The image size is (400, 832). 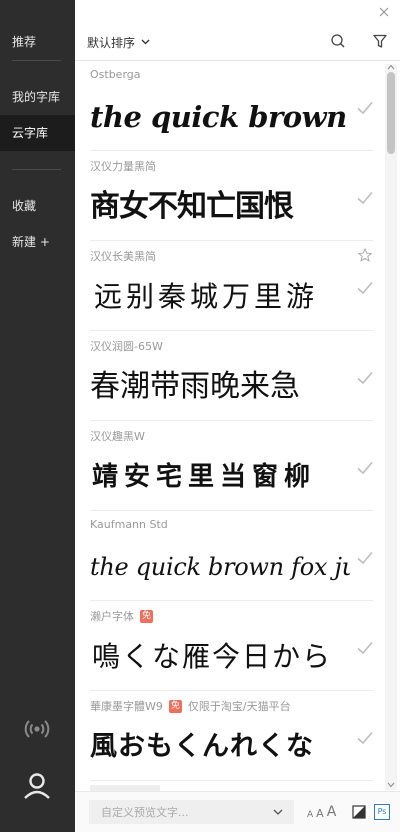 I want to click on font-name: 汉仪力量黑简, so click(x=123, y=166).